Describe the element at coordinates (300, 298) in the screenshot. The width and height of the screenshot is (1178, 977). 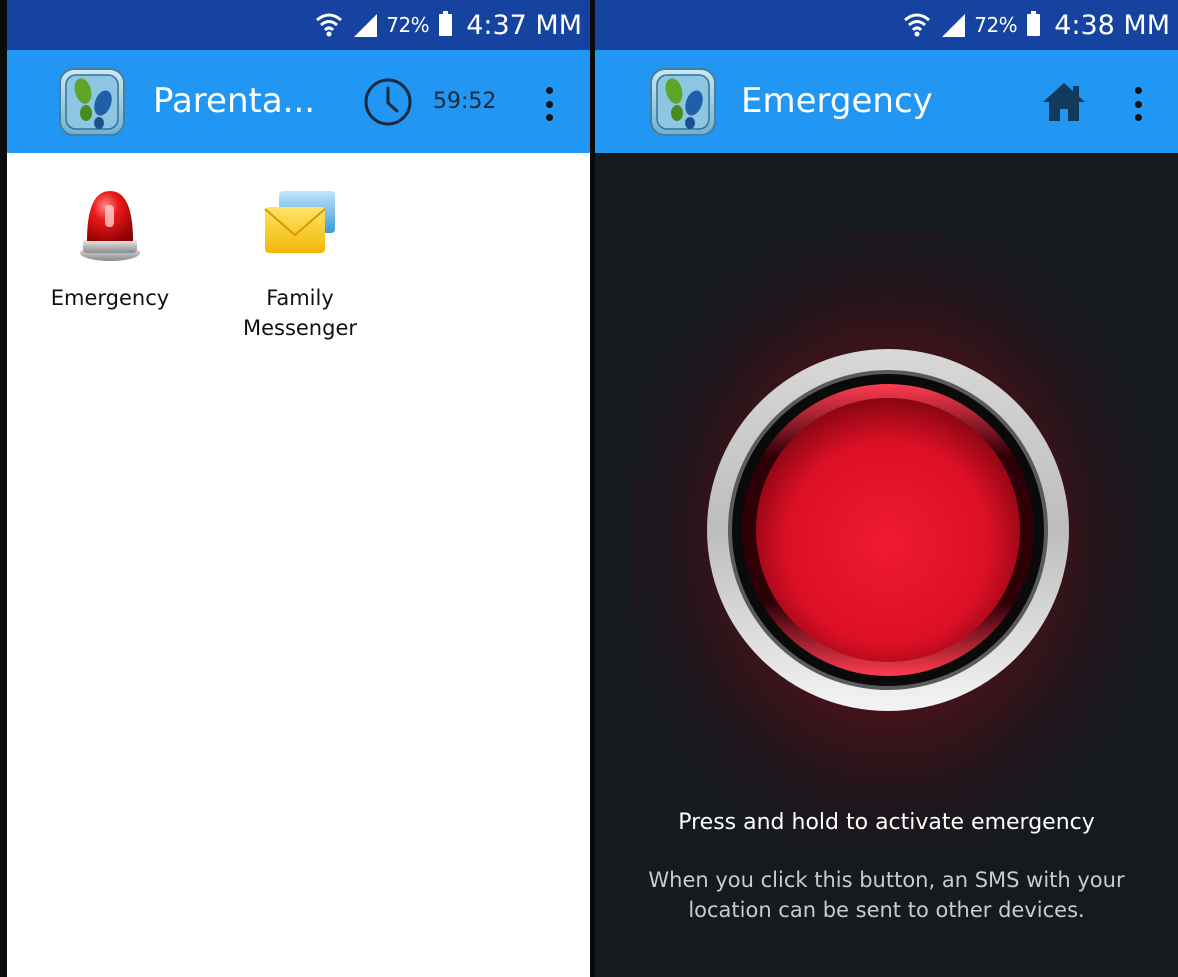
I see `app-label-family: Family` at that location.